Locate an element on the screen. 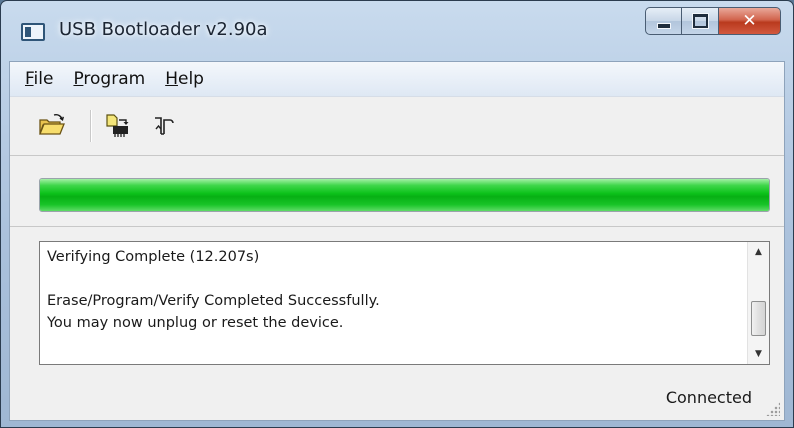 The height and width of the screenshot is (428, 794). log-line: You may now unplug or reset the device. is located at coordinates (195, 323).